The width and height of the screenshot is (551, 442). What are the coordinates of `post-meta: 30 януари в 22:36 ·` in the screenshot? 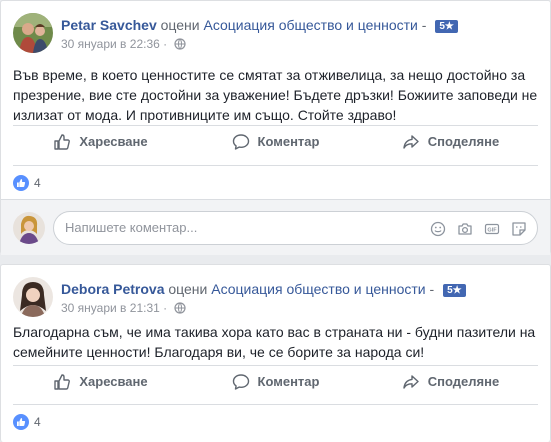 It's located at (124, 45).